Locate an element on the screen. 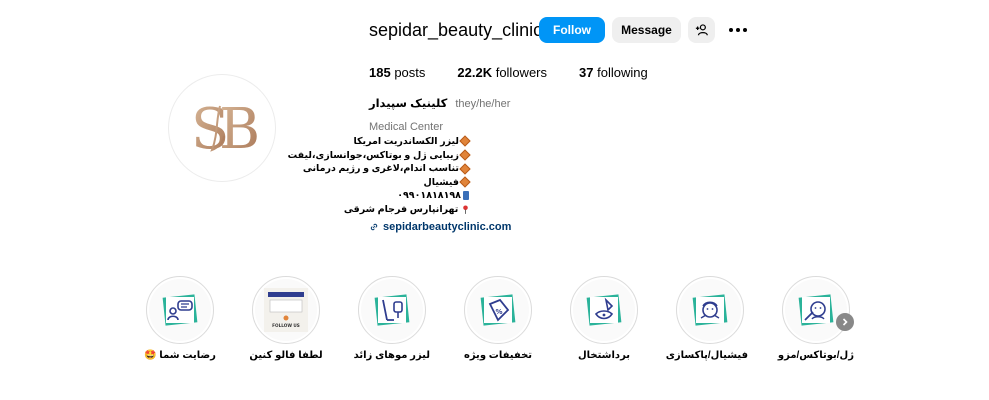  add-user-icon is located at coordinates (701, 30).